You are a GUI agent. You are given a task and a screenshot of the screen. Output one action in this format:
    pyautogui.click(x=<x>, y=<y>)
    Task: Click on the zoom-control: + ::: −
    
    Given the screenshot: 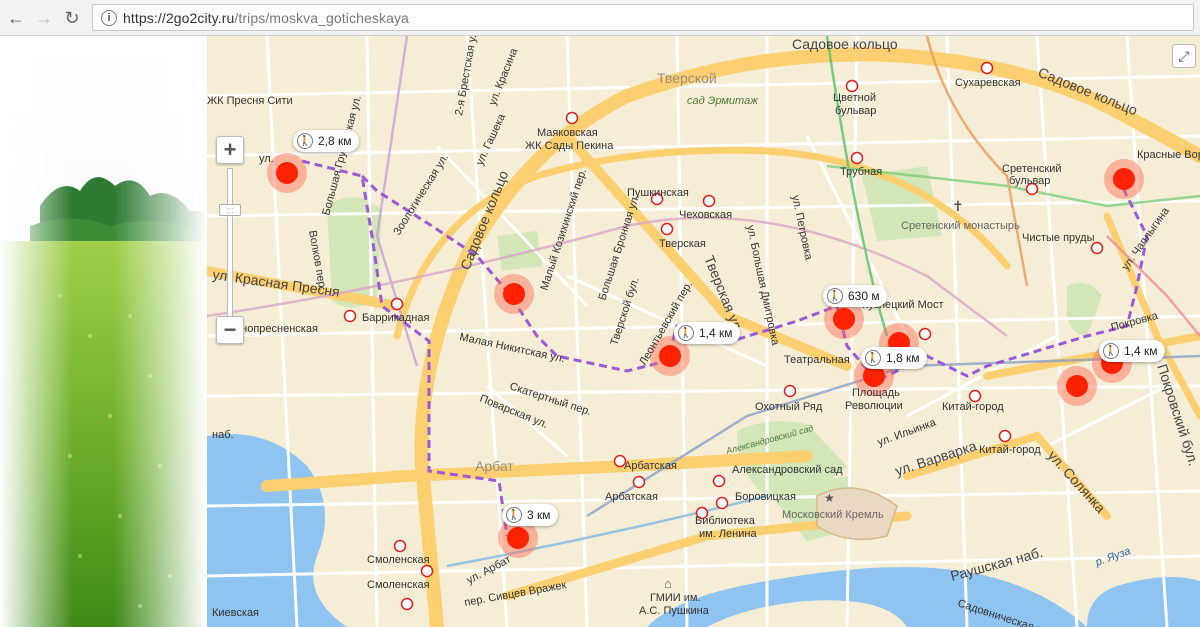 What is the action you would take?
    pyautogui.click(x=231, y=241)
    